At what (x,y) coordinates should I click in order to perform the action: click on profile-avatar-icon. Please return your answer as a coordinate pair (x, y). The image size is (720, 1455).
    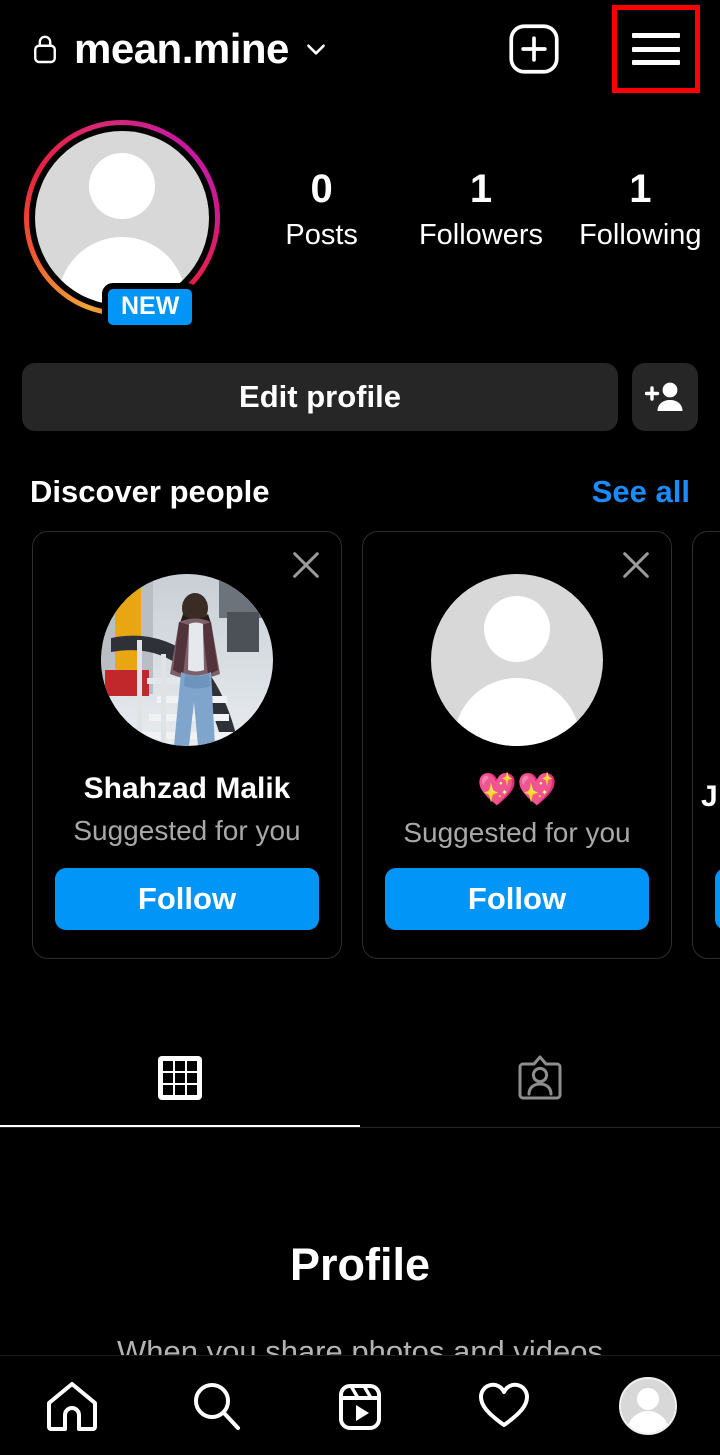
    Looking at the image, I should click on (648, 1405).